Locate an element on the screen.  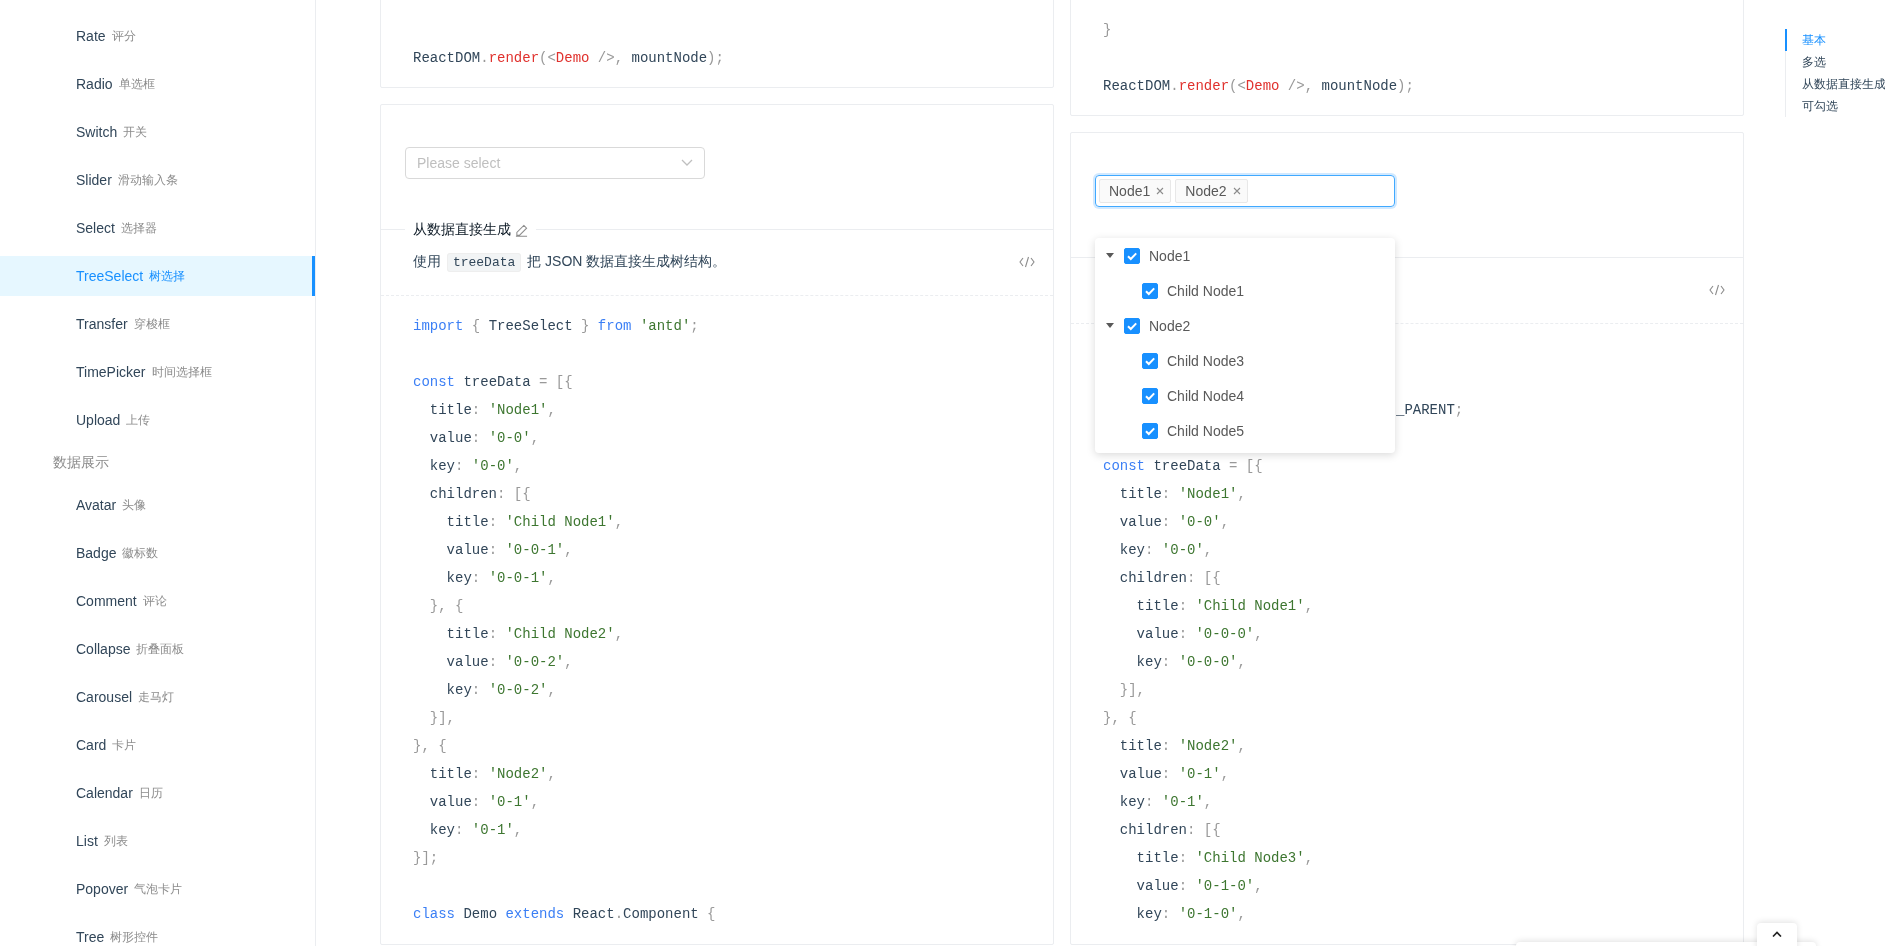
code-line: value: '0-0-2', is located at coordinates (509, 662).